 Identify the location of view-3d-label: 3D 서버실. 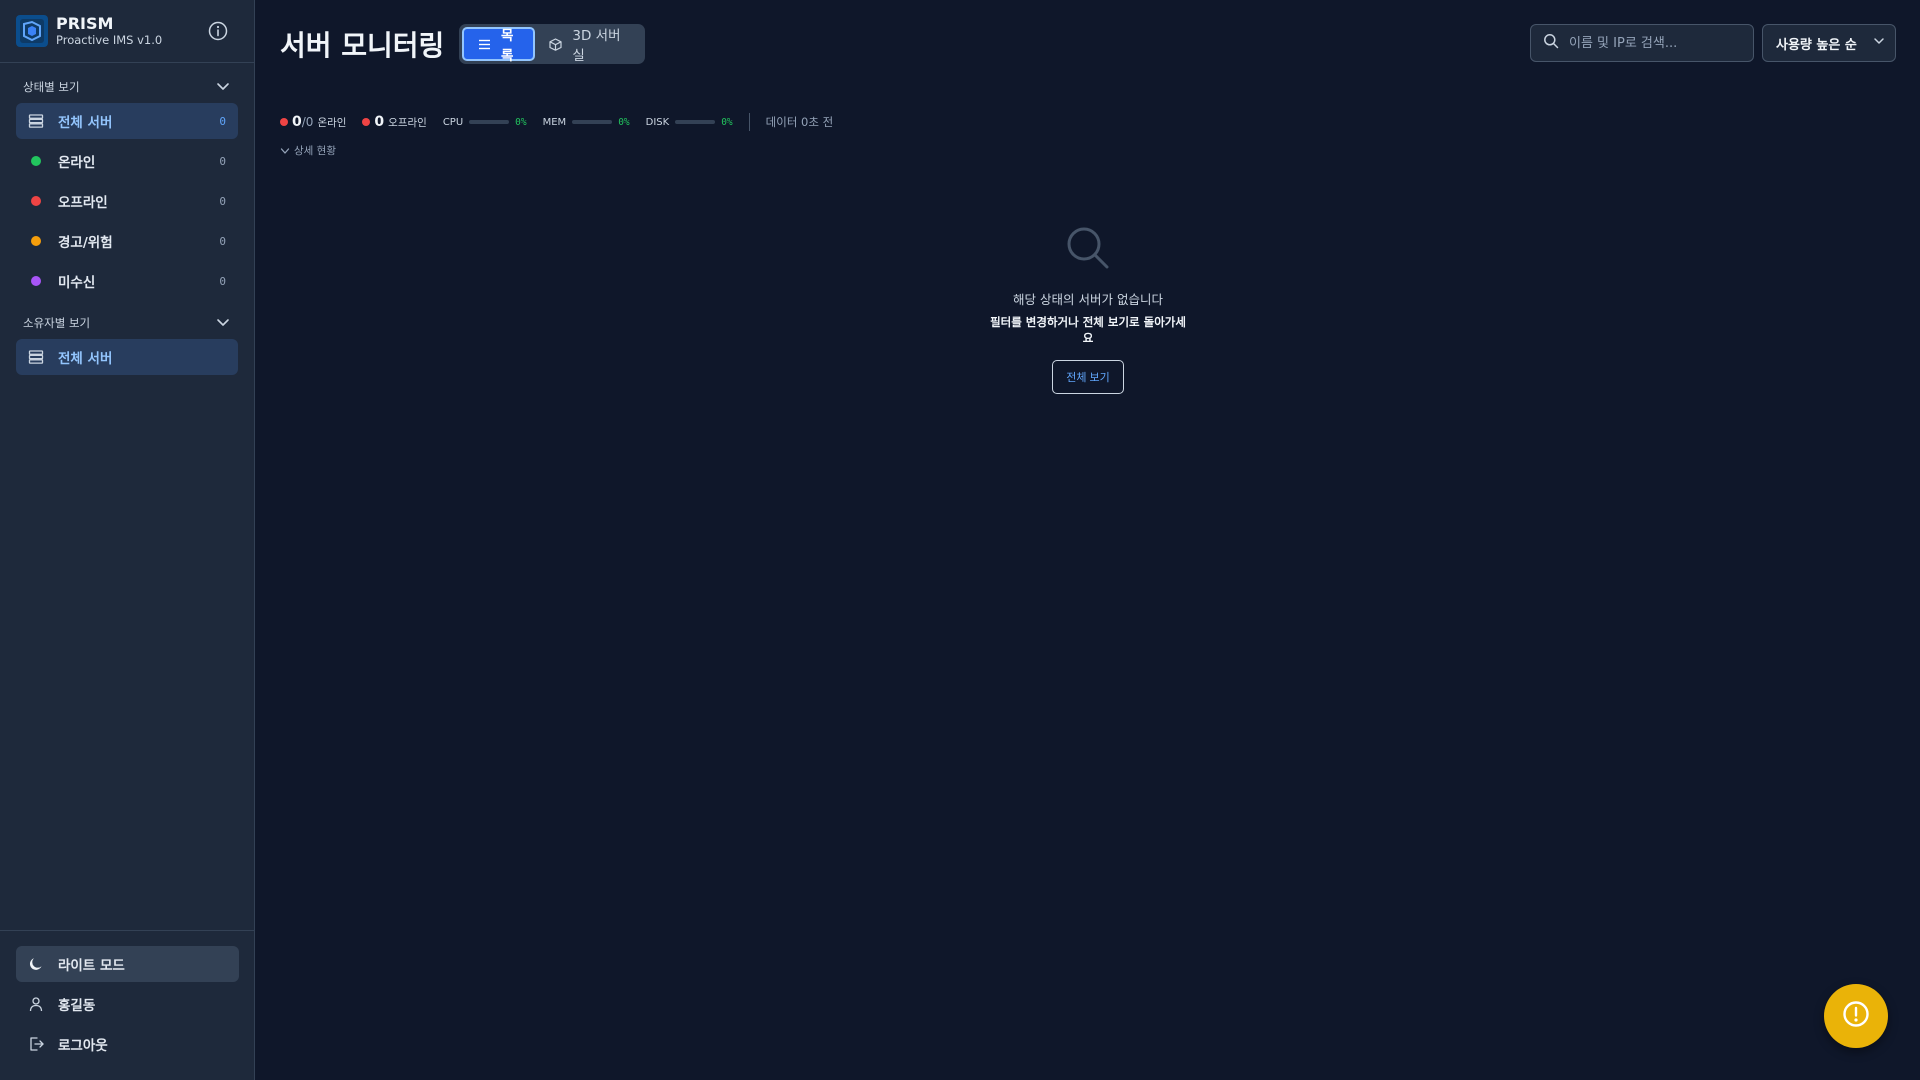
(596, 46).